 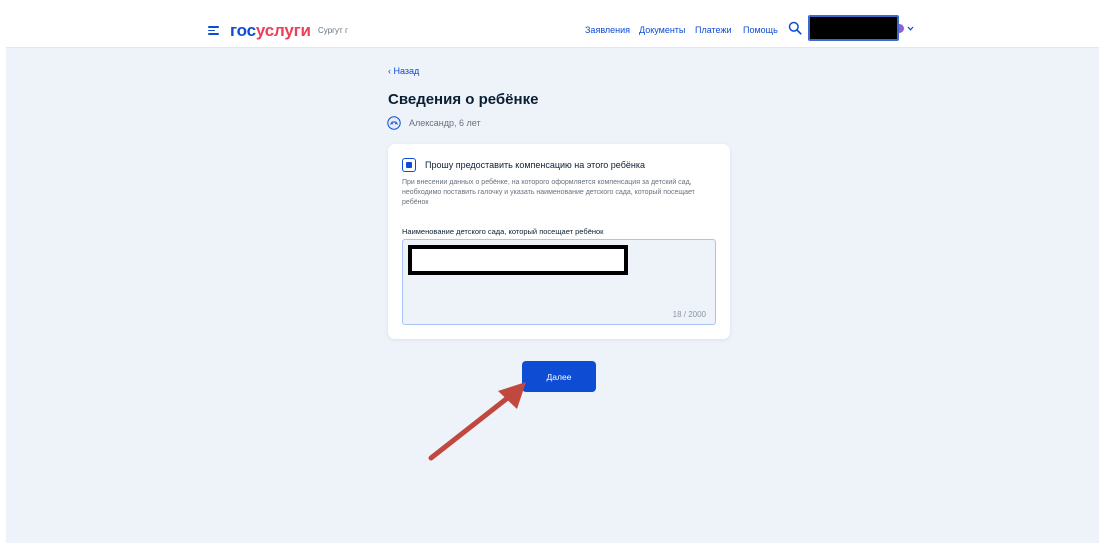 I want to click on user-profile-redacted, so click(x=853, y=28).